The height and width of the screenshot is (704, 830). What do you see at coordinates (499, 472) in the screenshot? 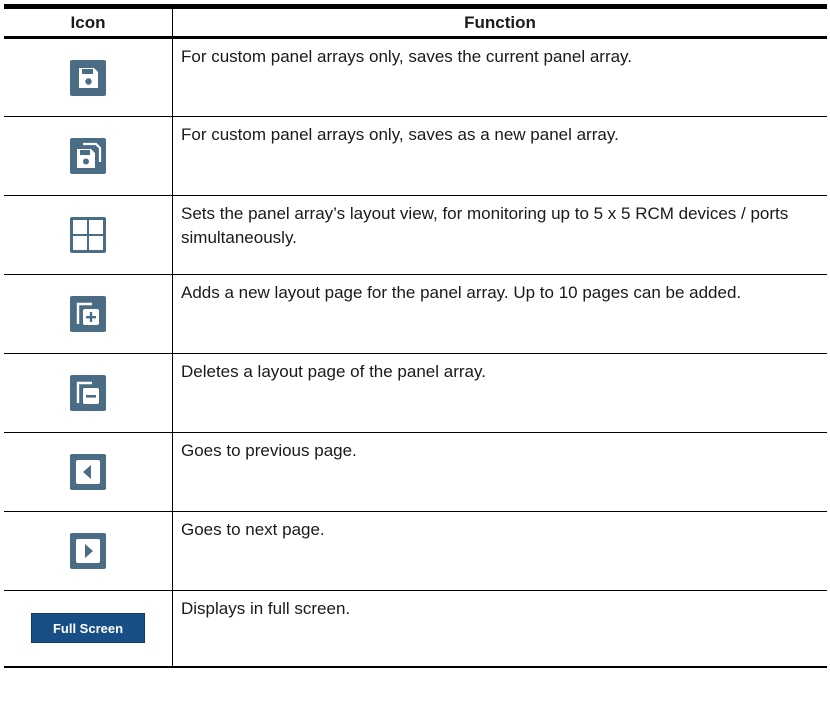
I see `function-cell: Goes to previous page.` at bounding box center [499, 472].